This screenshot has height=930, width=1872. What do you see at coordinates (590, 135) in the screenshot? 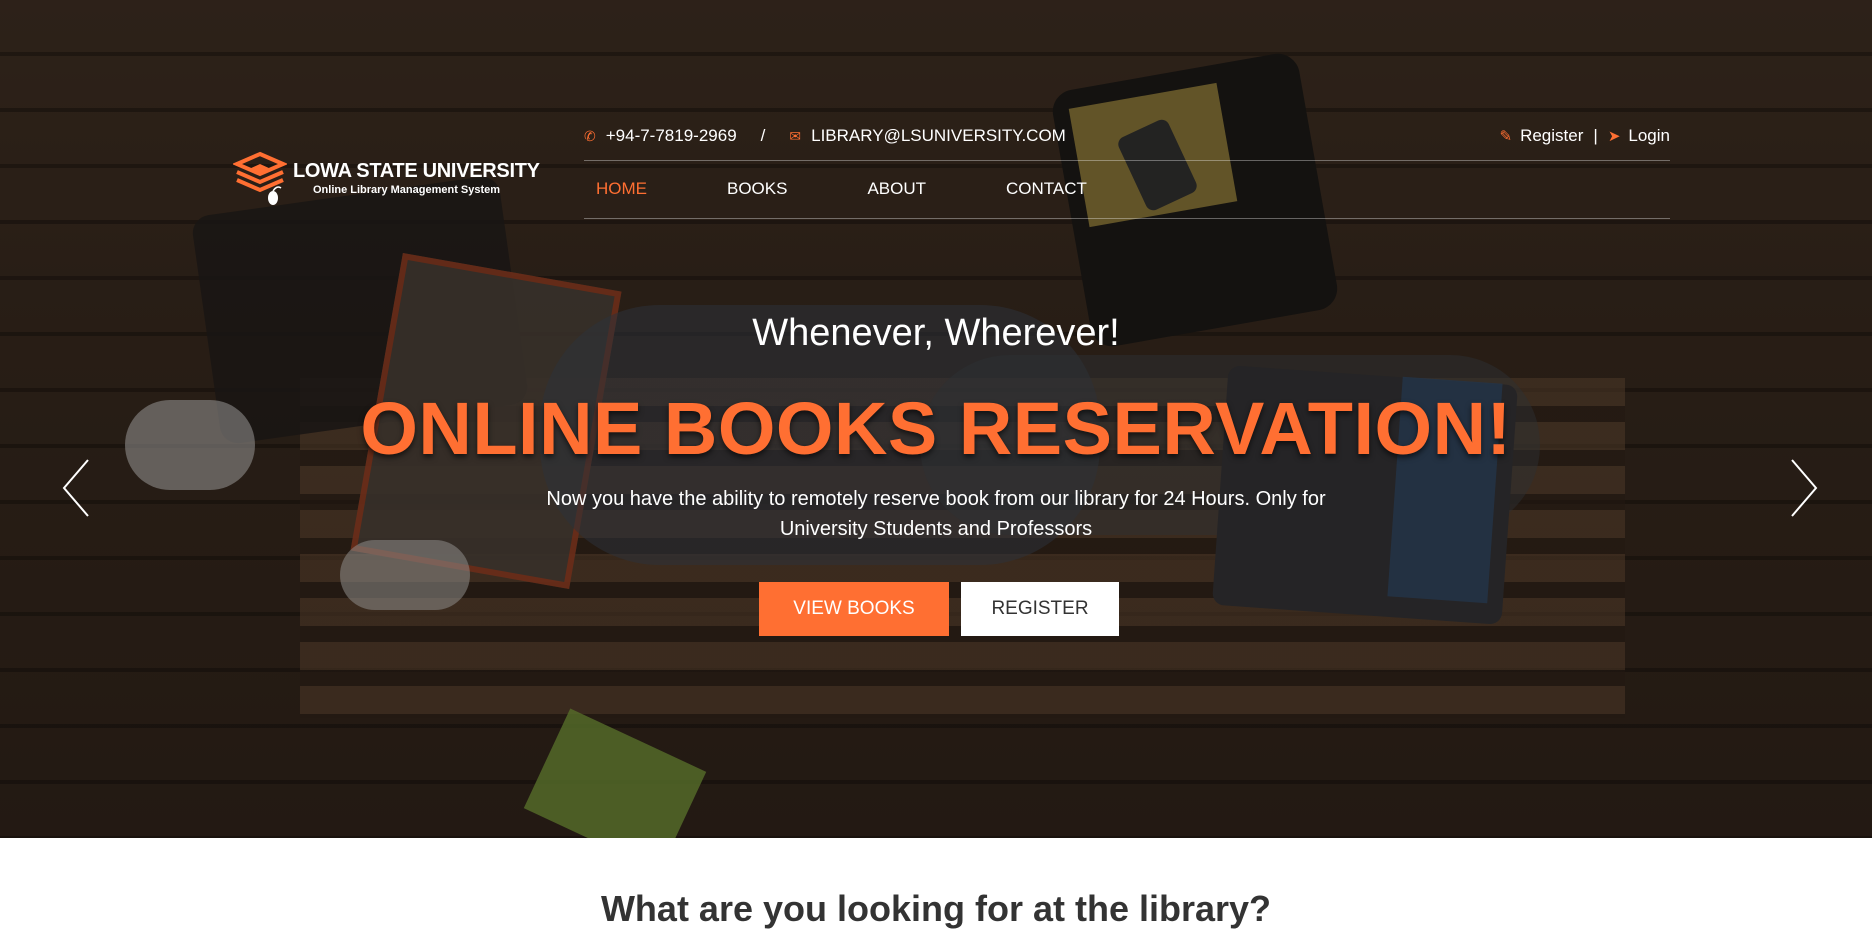
I see `phone-icon: ✆` at bounding box center [590, 135].